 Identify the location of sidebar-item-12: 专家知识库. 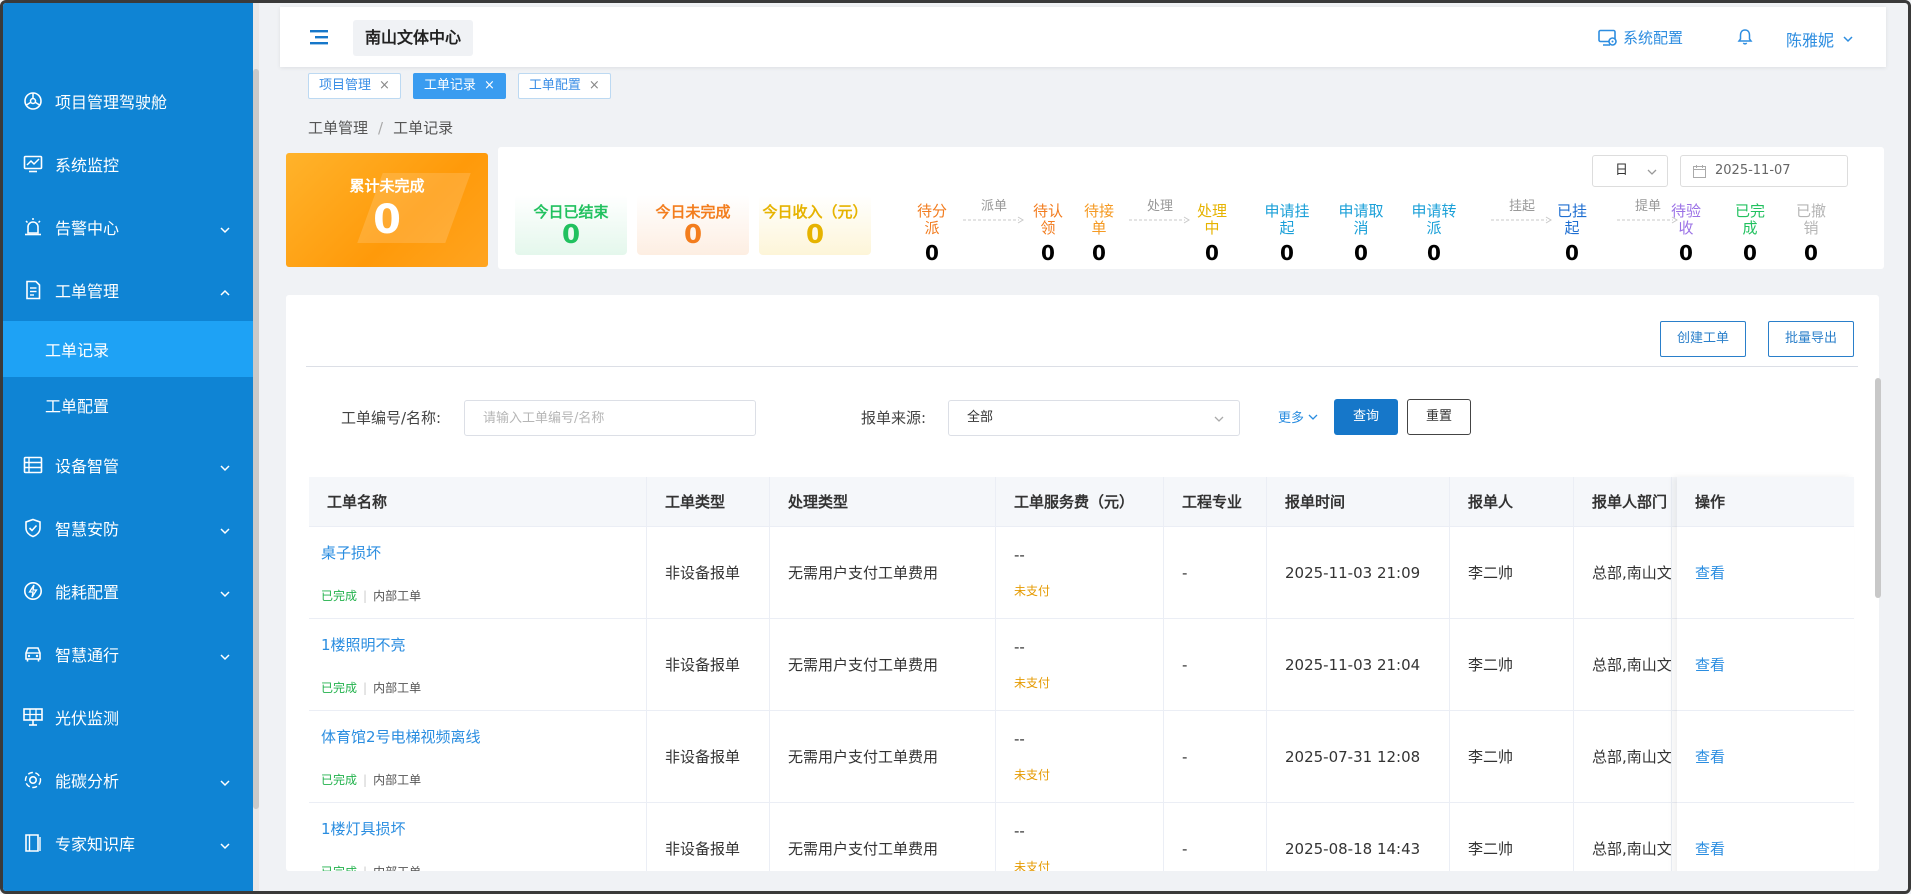
(128, 842).